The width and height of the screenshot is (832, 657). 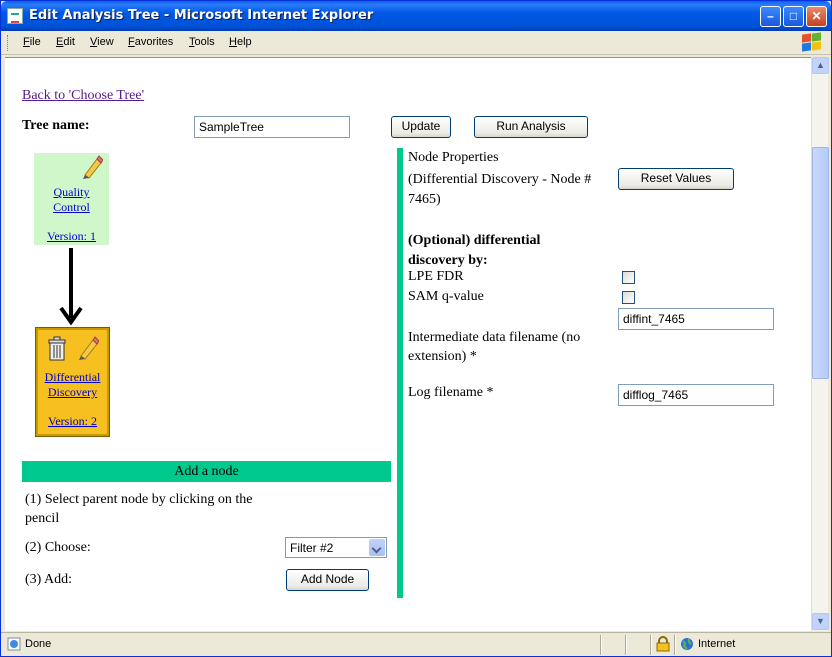 What do you see at coordinates (531, 127) in the screenshot?
I see `run-analysis-button: Run Analysis` at bounding box center [531, 127].